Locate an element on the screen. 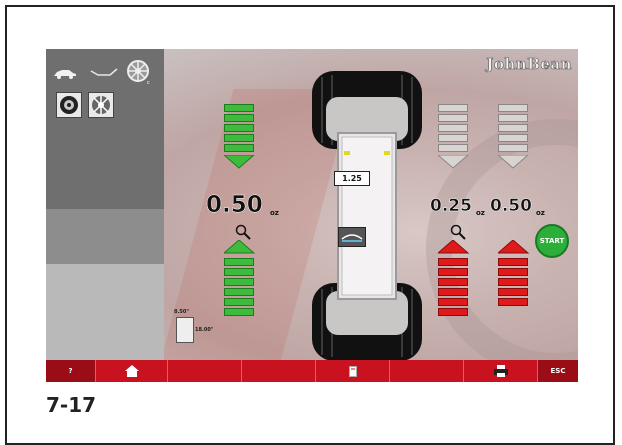 This screenshot has width=622, height=445. start-button: START is located at coordinates (552, 241).